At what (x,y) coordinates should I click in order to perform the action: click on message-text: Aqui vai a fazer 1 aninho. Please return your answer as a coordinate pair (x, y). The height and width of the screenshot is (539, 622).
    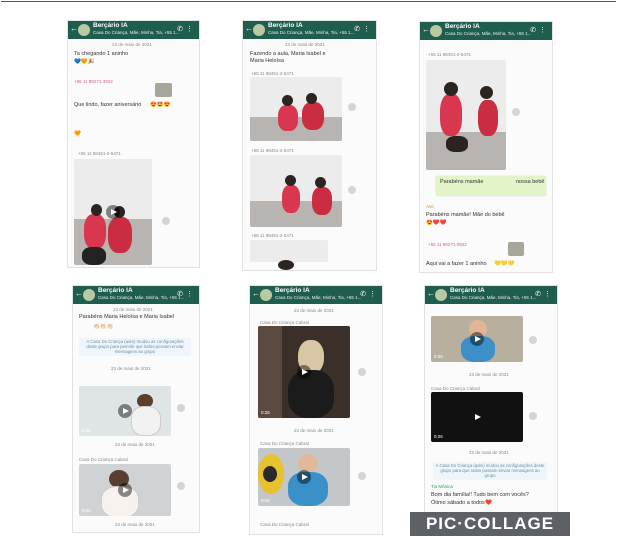
    Looking at the image, I should click on (456, 264).